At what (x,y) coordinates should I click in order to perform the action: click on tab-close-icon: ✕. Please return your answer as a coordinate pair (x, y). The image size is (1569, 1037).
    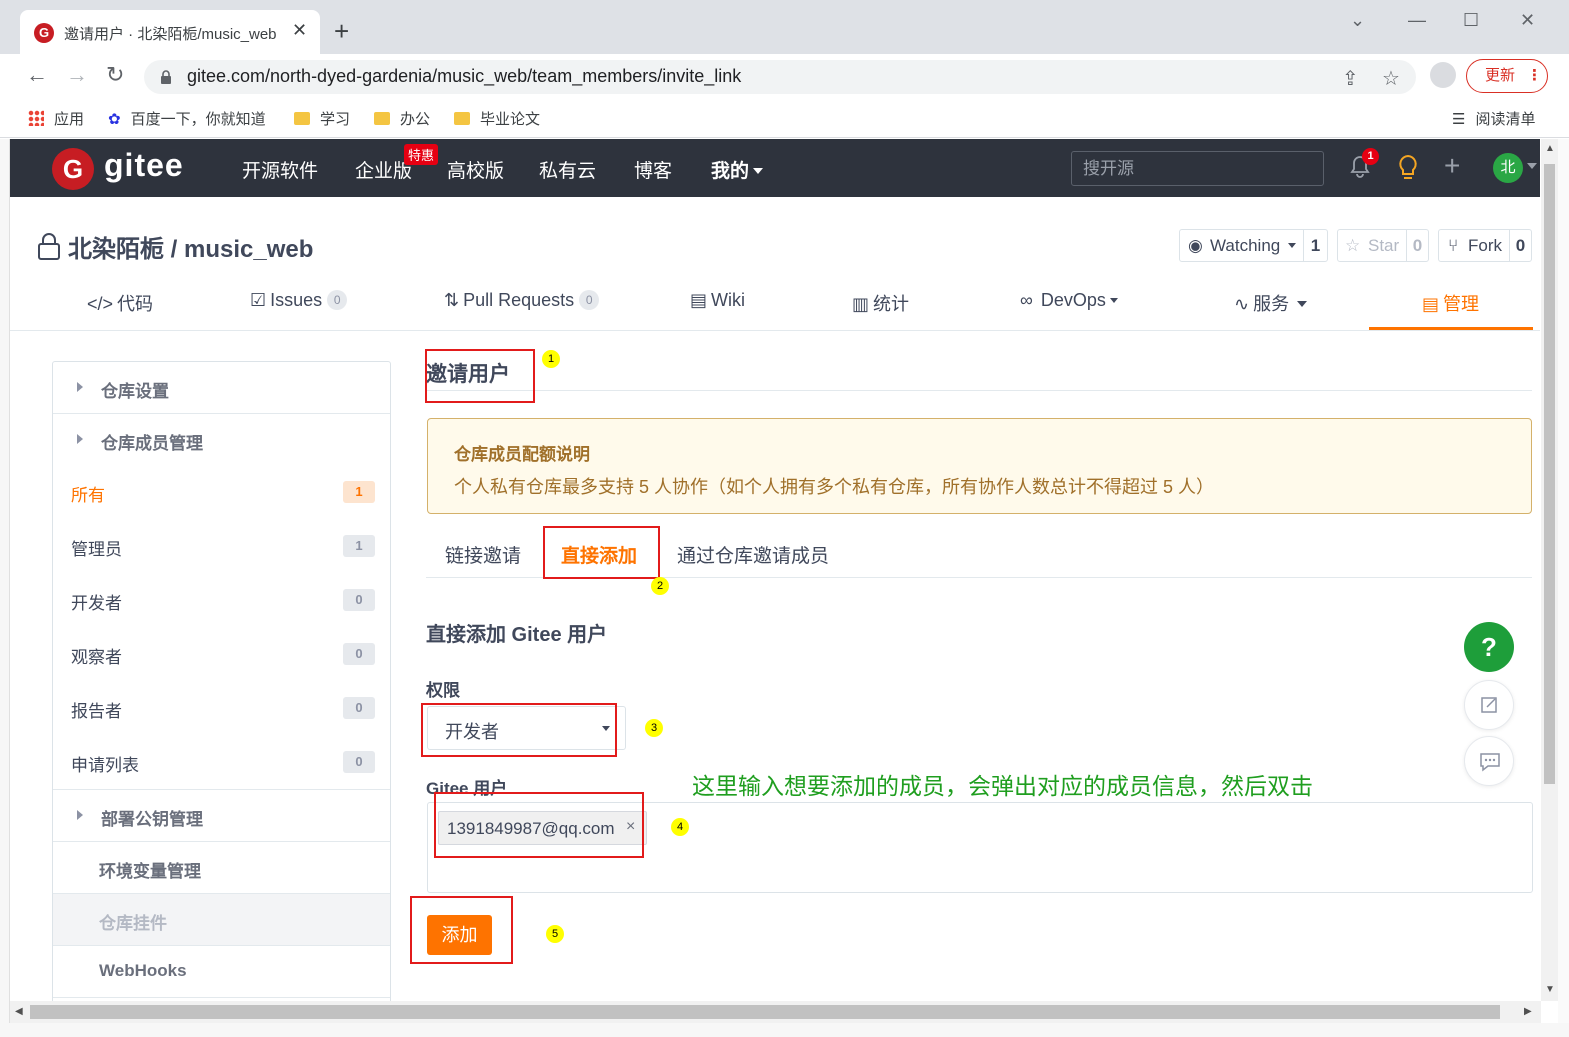
    Looking at the image, I should click on (299, 30).